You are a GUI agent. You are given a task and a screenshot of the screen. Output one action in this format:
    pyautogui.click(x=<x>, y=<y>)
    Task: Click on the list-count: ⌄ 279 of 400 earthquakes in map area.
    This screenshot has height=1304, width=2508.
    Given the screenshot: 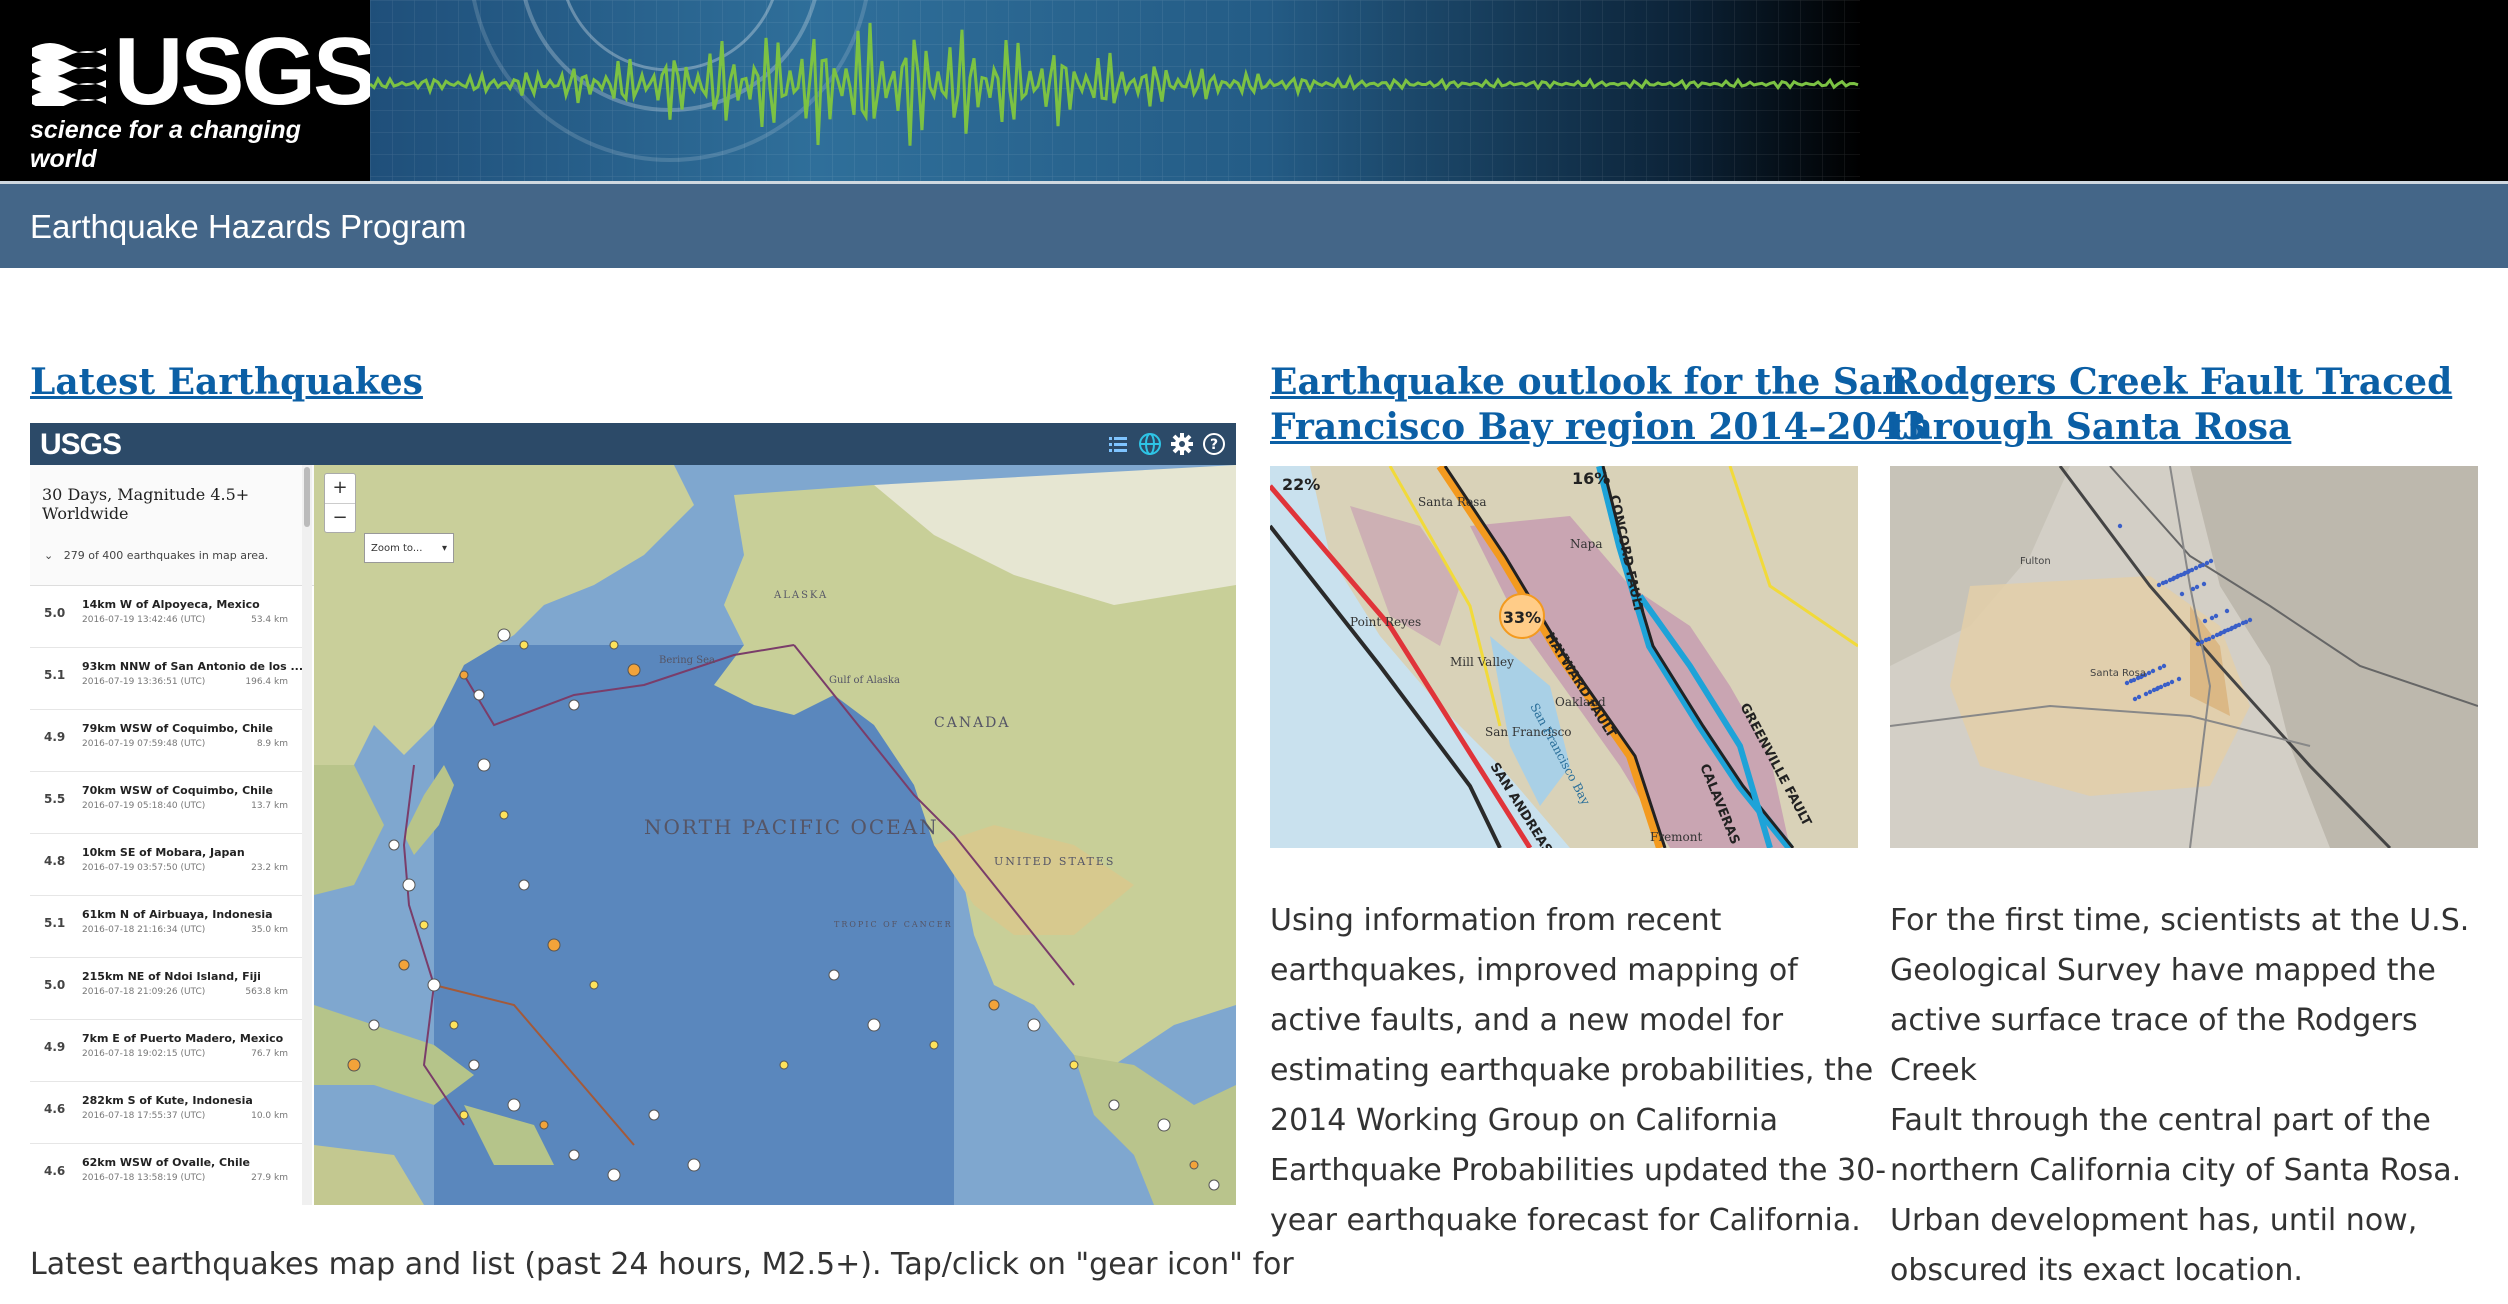 What is the action you would take?
    pyautogui.click(x=156, y=555)
    